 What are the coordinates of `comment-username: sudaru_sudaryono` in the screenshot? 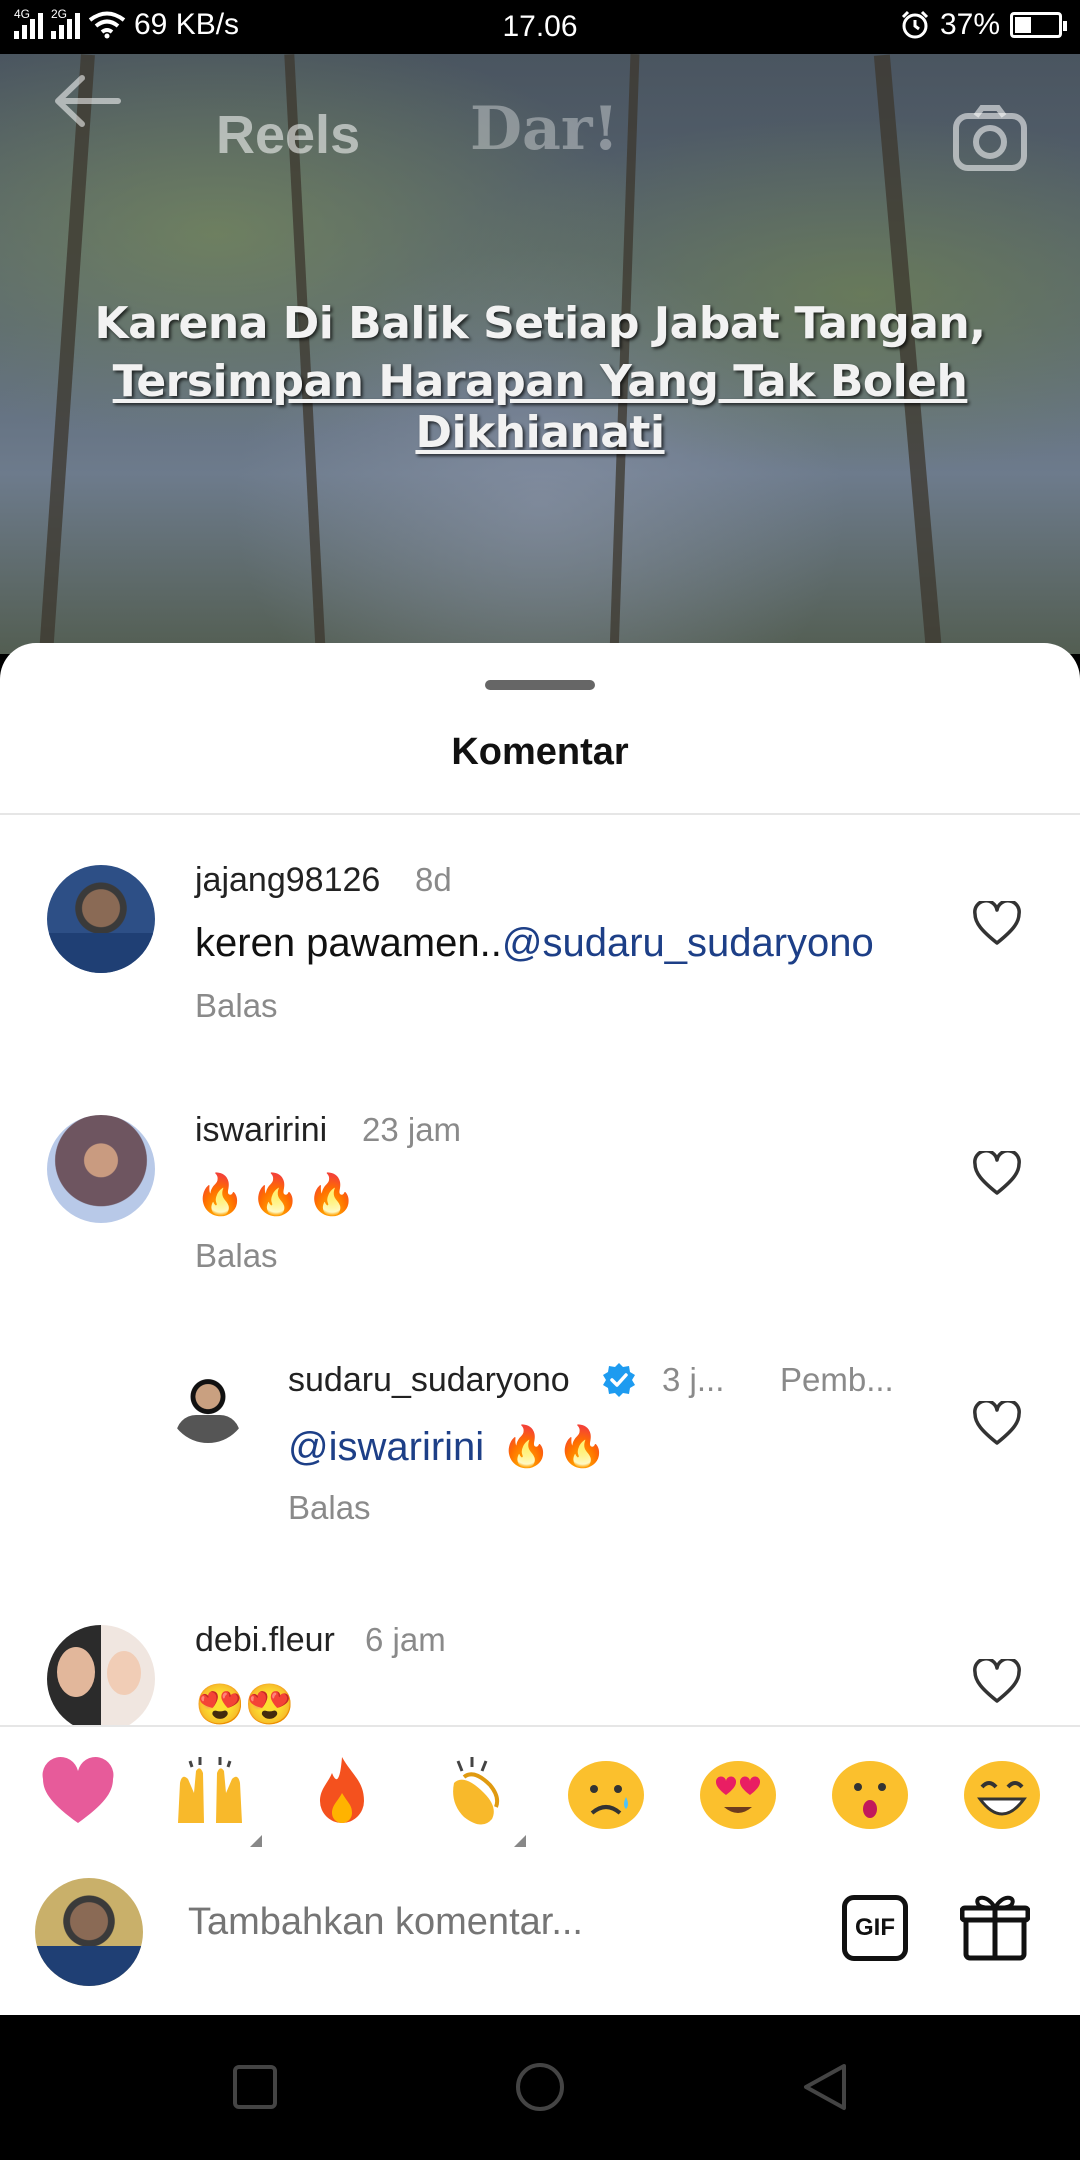 It's located at (429, 1380).